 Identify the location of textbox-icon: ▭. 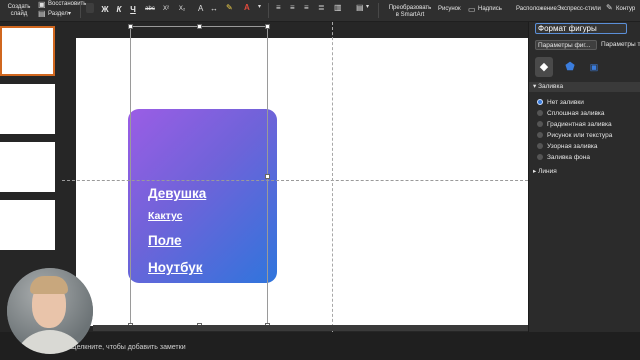
(472, 9).